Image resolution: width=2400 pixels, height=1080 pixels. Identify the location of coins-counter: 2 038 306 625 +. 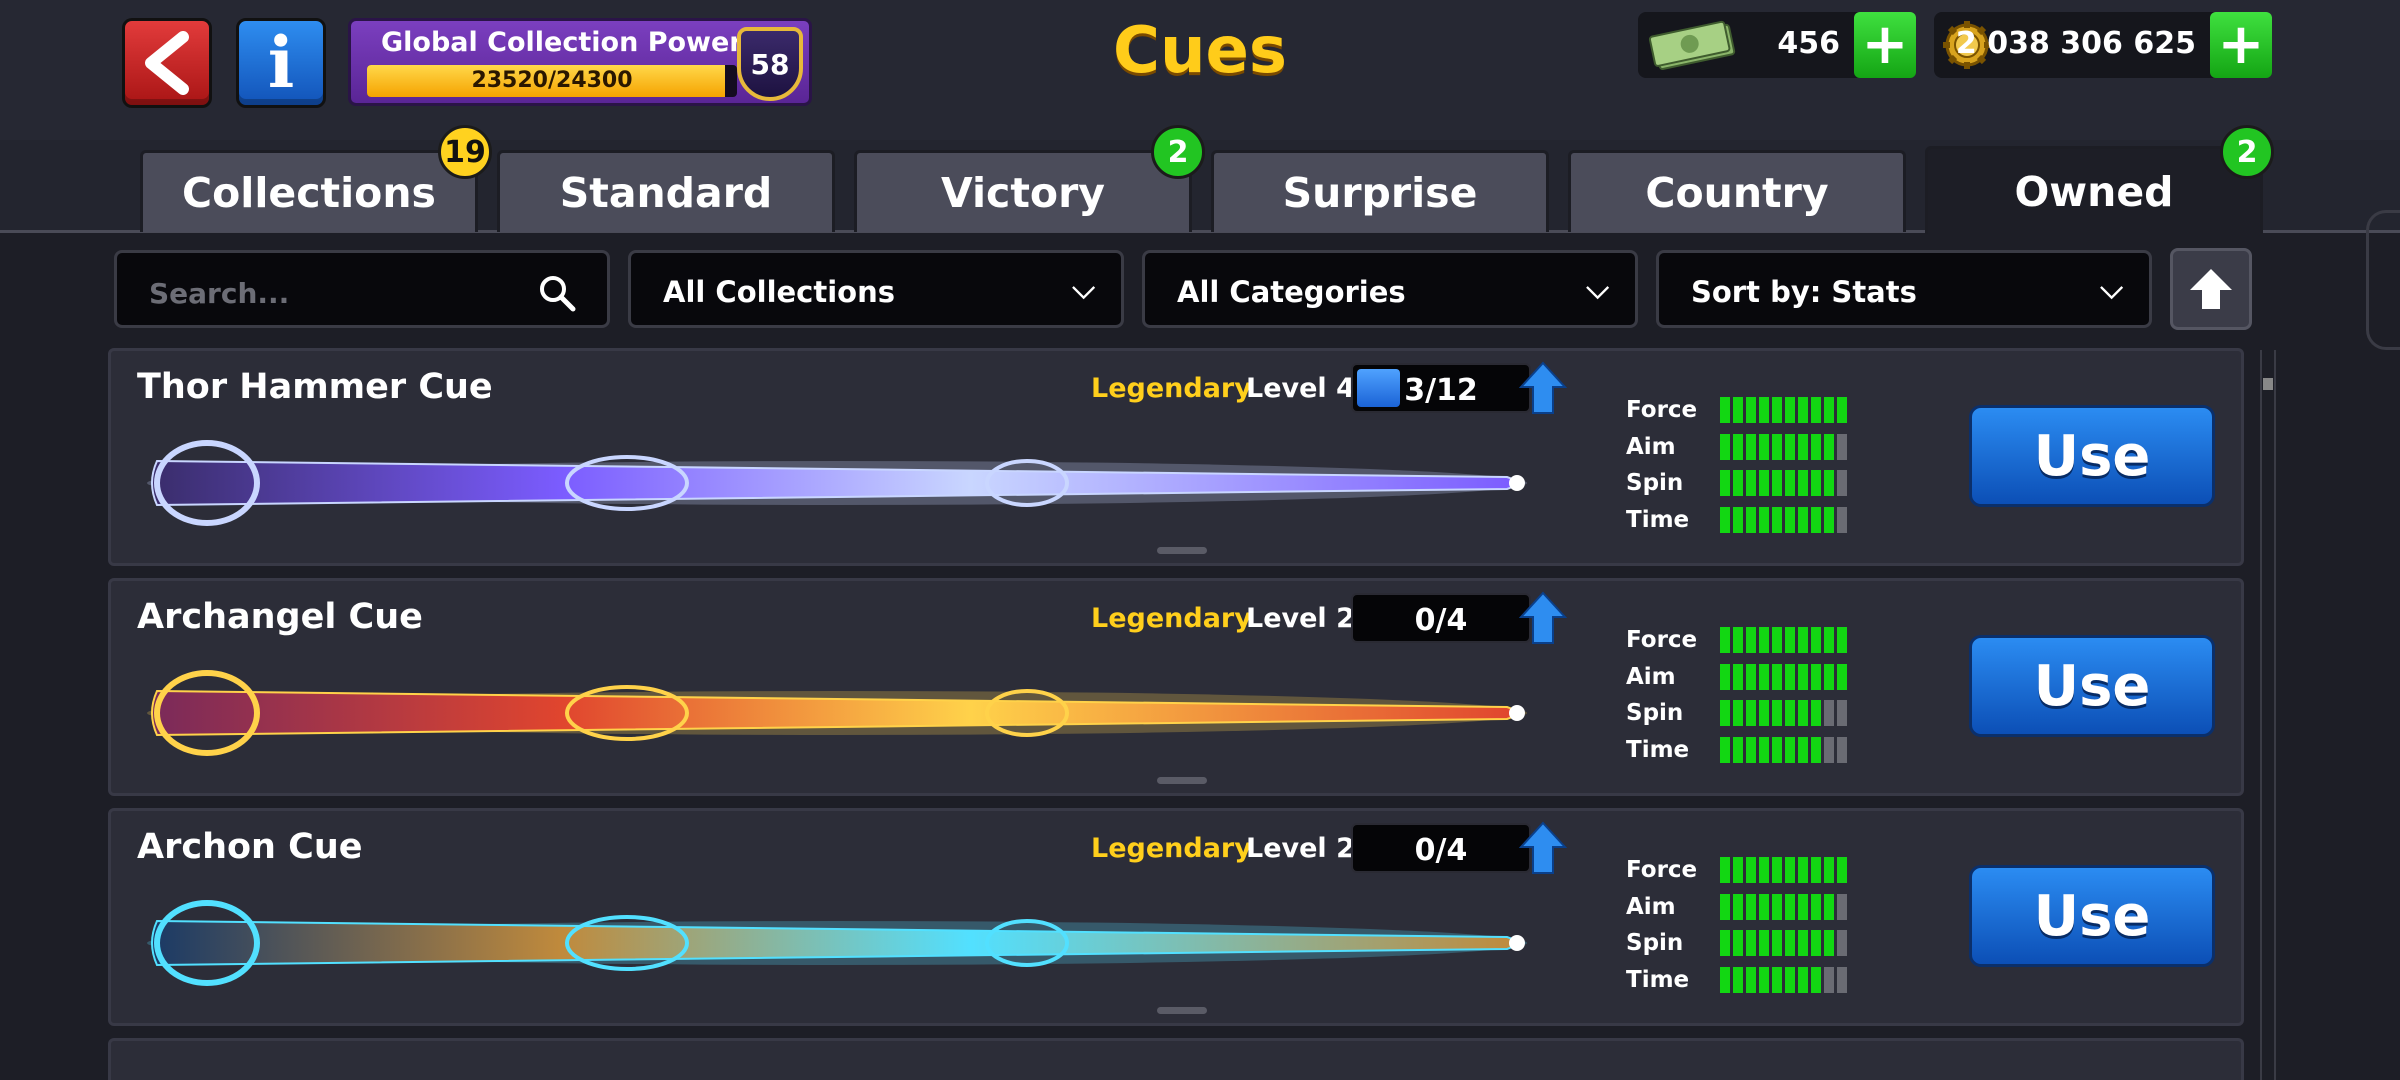
(2103, 45).